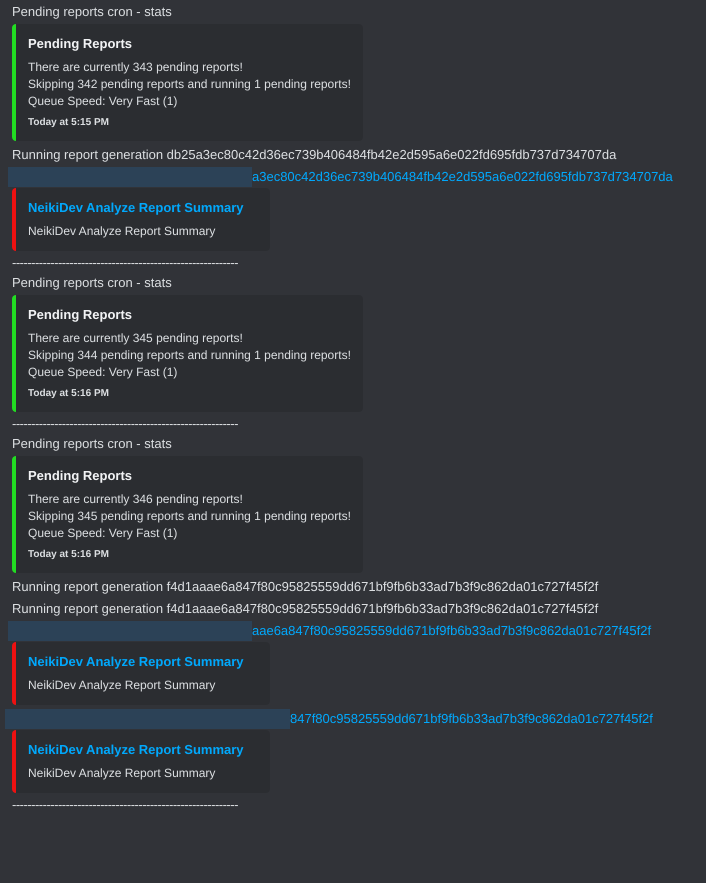 The image size is (706, 883). I want to click on embed-text: There are currently 343 pending reports!, so click(136, 67).